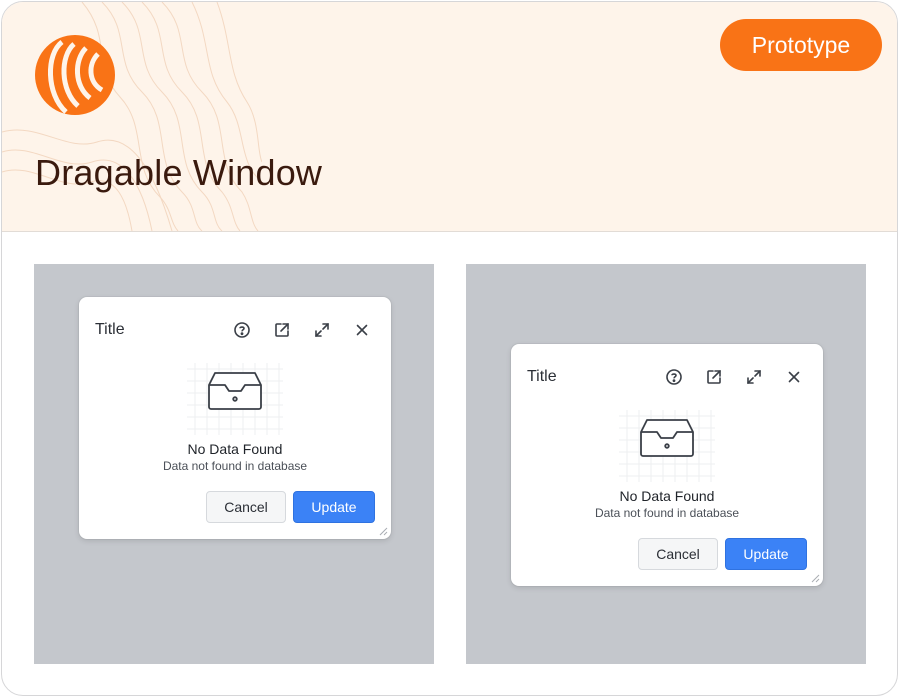 This screenshot has width=899, height=697. I want to click on logo-icon, so click(75, 75).